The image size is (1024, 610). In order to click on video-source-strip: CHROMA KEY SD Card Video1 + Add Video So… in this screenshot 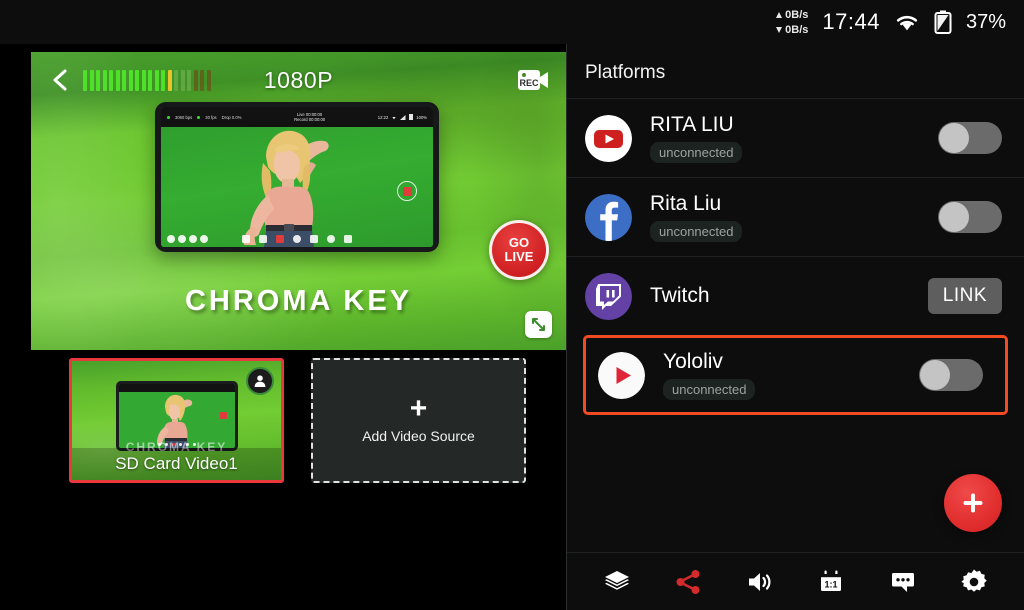, I will do `click(298, 423)`.